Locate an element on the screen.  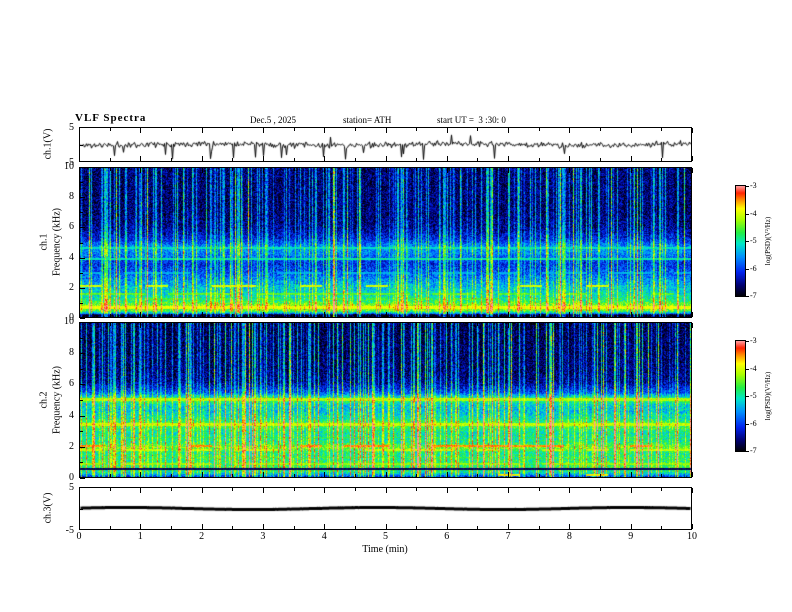
colorbar-tick-label: -3 is located at coordinates (753, 185).